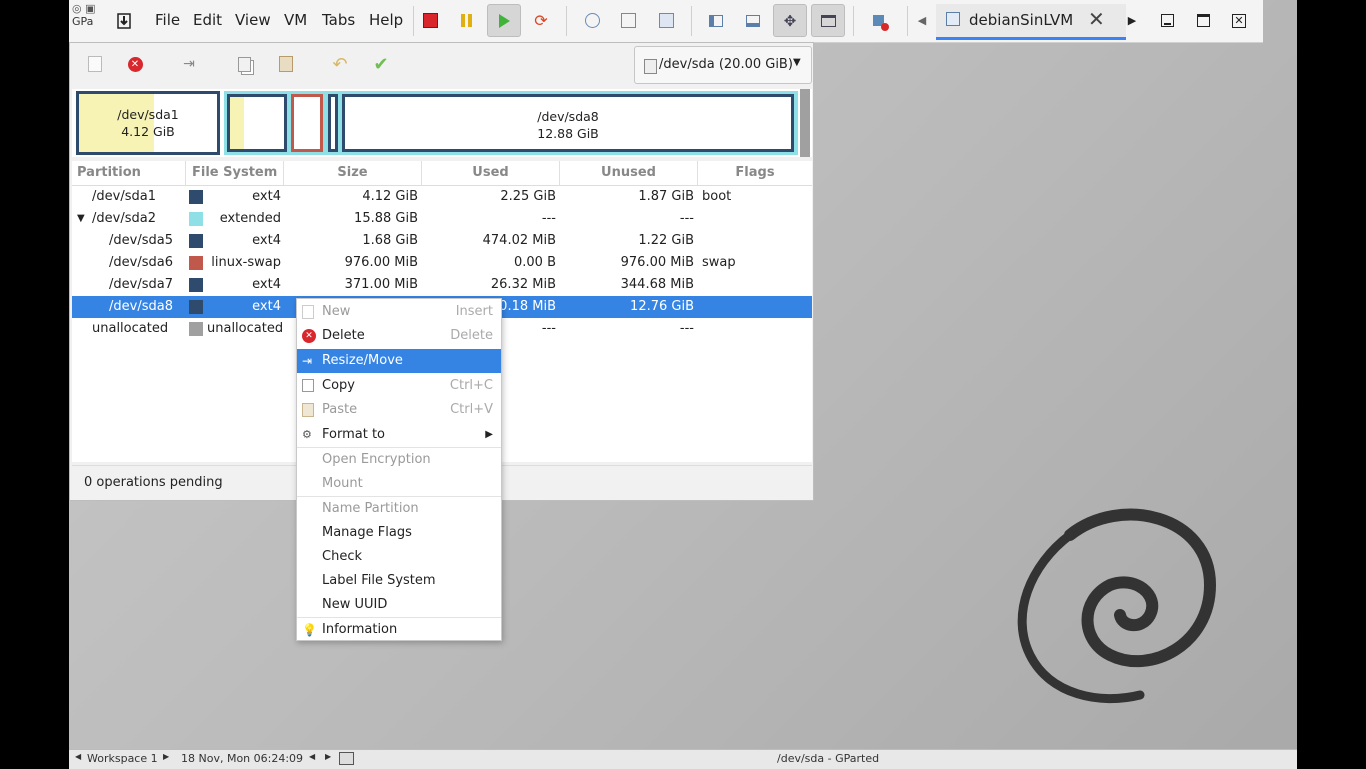 Image resolution: width=1366 pixels, height=769 pixels. Describe the element at coordinates (430, 20) in the screenshot. I see `power-off-icon` at that location.